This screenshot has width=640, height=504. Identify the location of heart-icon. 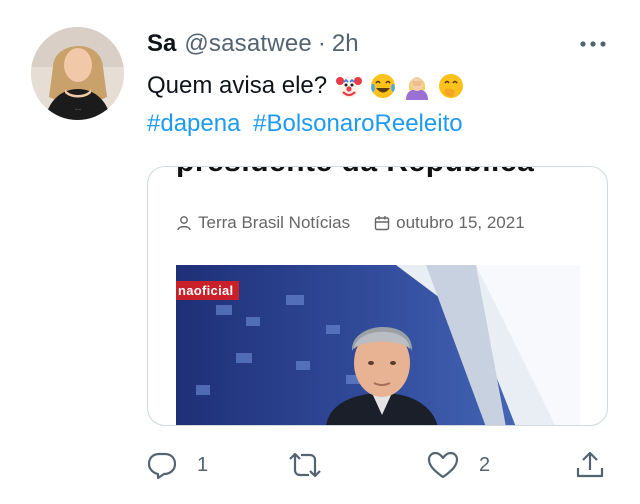
(443, 465).